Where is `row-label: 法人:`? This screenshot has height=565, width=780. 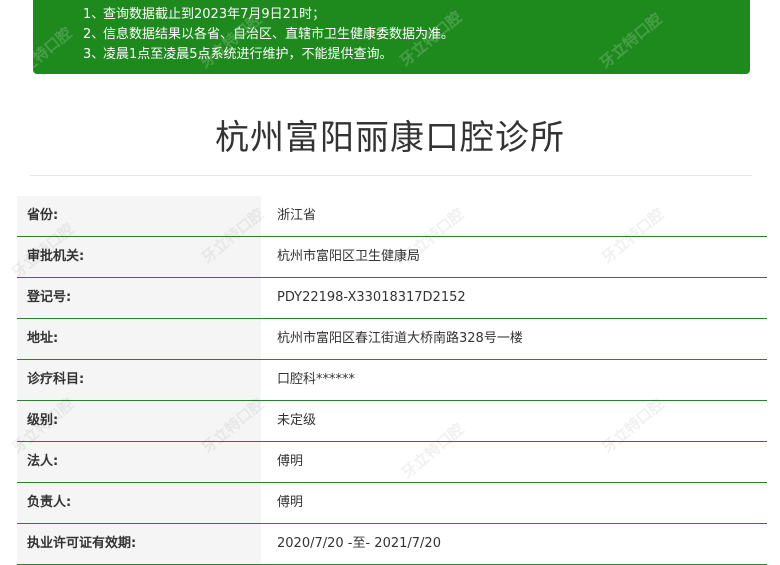 row-label: 法人: is located at coordinates (139, 462).